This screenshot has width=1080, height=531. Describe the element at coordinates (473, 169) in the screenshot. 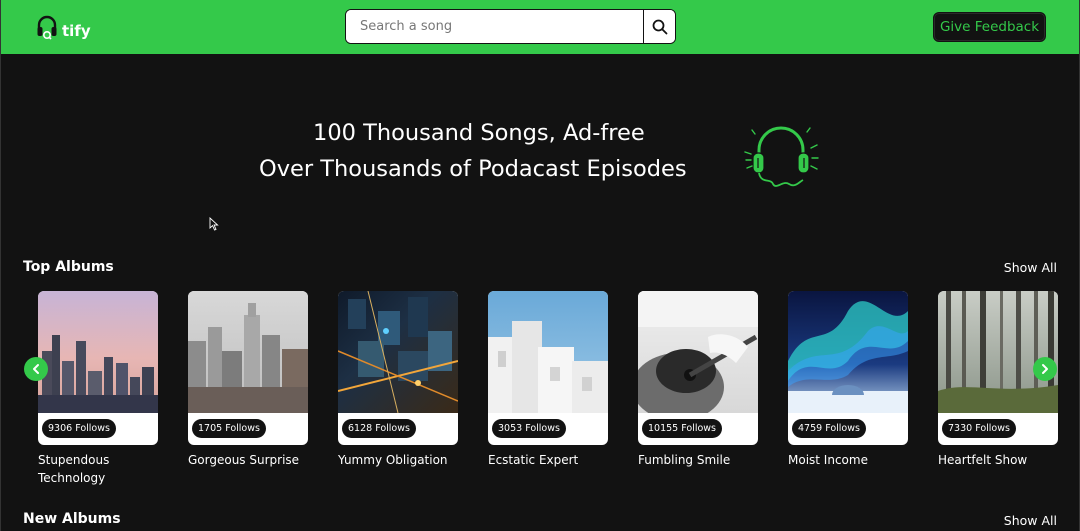

I see `hero-headline-2: Over Thousands of Podacast Episodes` at that location.